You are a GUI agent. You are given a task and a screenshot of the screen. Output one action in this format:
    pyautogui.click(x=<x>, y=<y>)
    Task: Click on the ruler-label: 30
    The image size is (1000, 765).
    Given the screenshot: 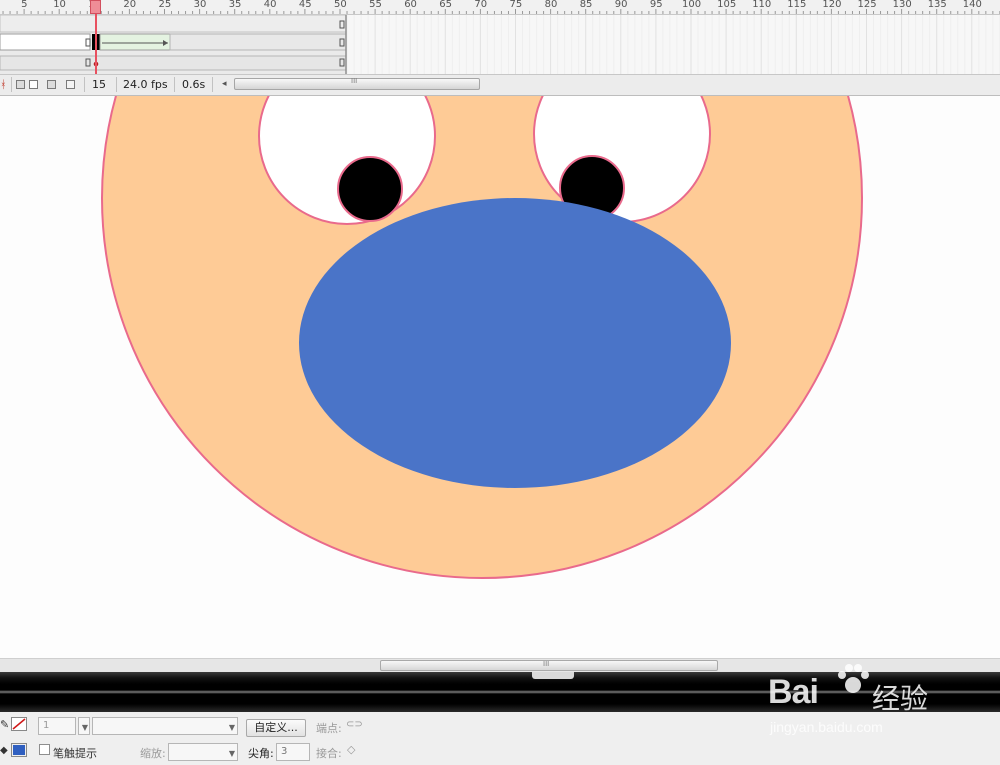 What is the action you would take?
    pyautogui.click(x=200, y=5)
    